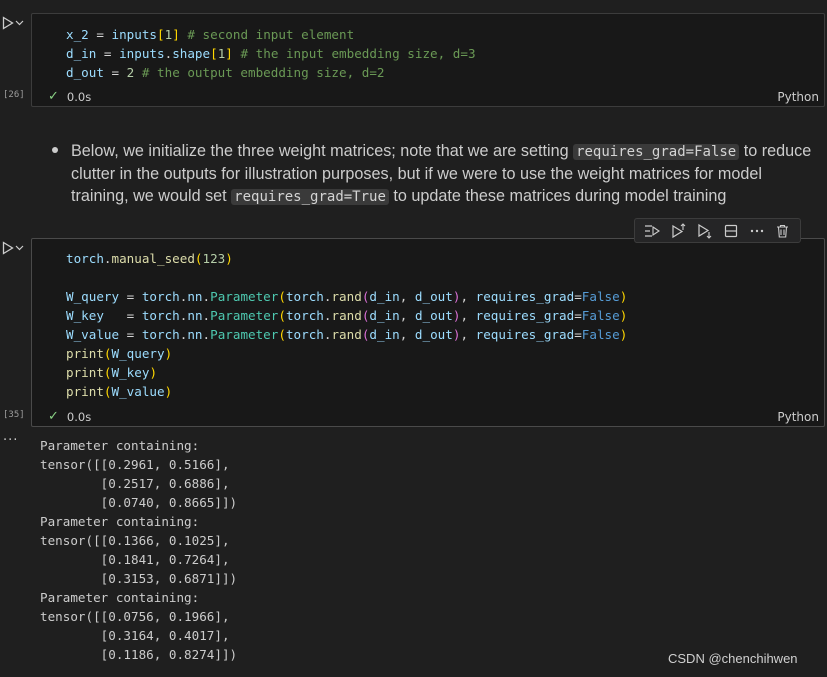  What do you see at coordinates (445, 353) in the screenshot?
I see `code-line: print(W_query)` at bounding box center [445, 353].